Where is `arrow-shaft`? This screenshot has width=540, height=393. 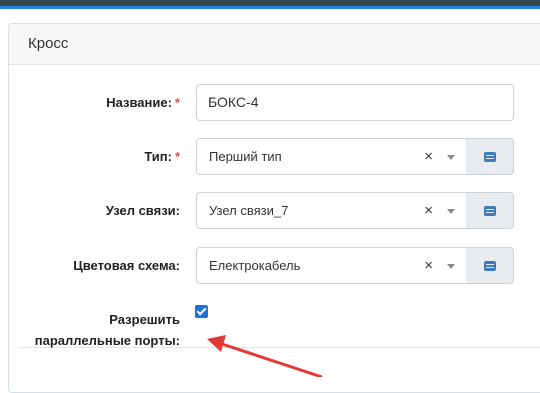 arrow-shaft is located at coordinates (272, 359).